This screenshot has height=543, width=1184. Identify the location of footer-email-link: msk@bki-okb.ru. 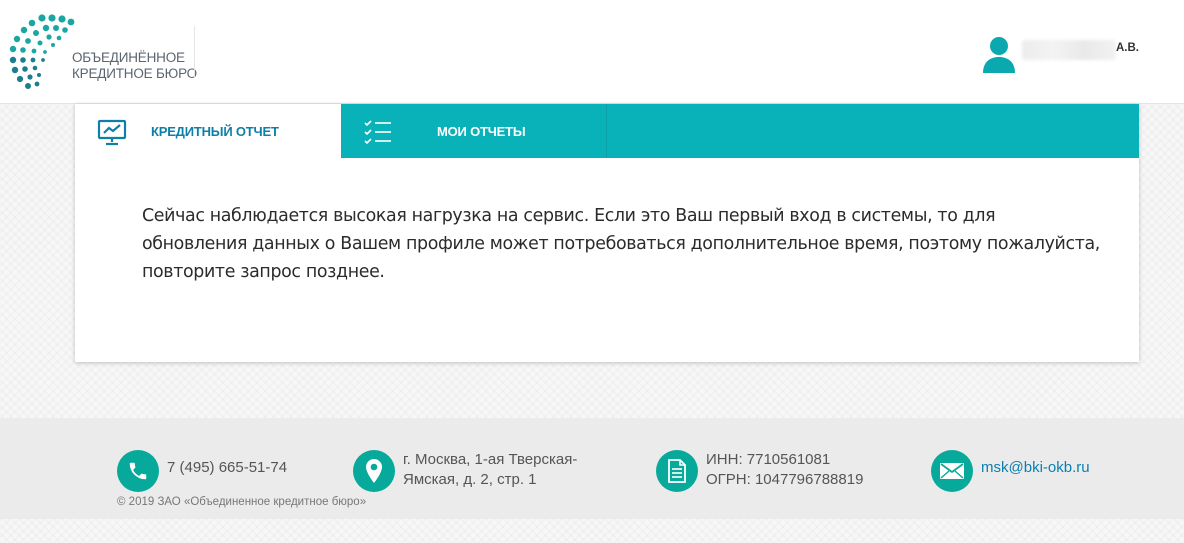
(1035, 468).